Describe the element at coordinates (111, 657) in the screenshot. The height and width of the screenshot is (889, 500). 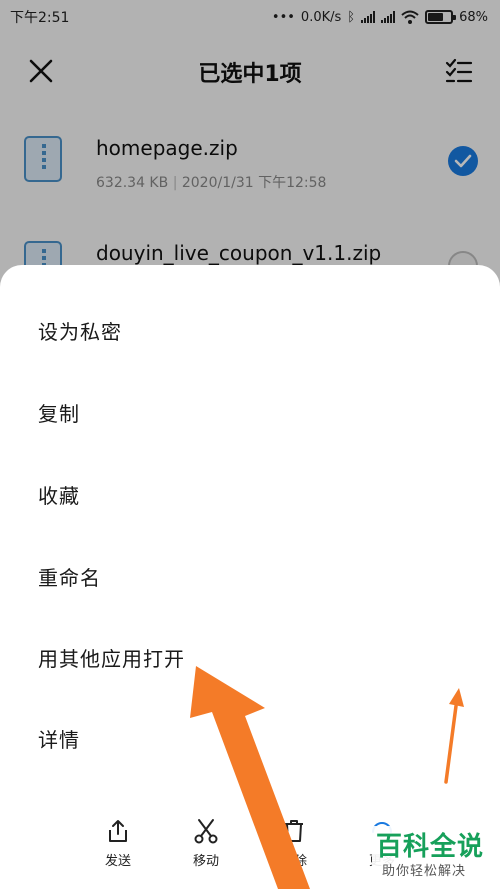
I see `menu-item-open-with: 用其他应用打开` at that location.